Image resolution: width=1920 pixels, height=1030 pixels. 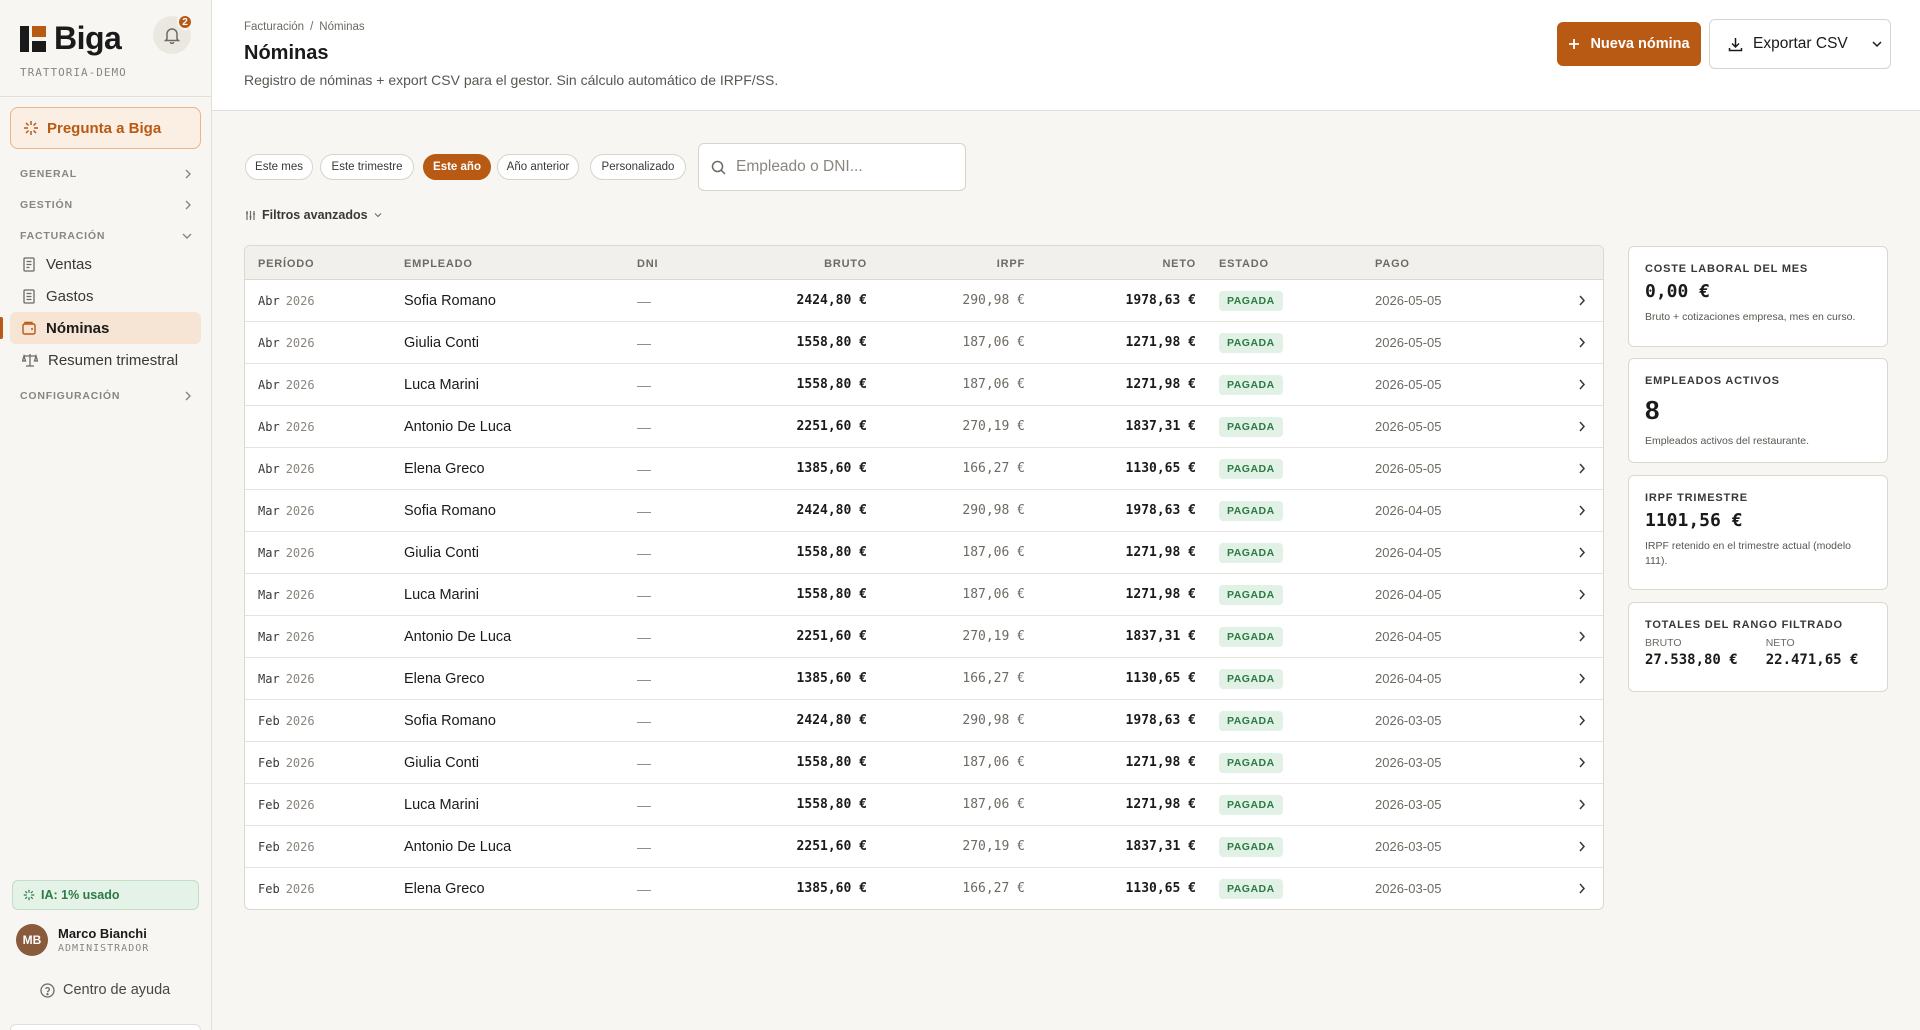 I want to click on receipt-icon, so click(x=29, y=264).